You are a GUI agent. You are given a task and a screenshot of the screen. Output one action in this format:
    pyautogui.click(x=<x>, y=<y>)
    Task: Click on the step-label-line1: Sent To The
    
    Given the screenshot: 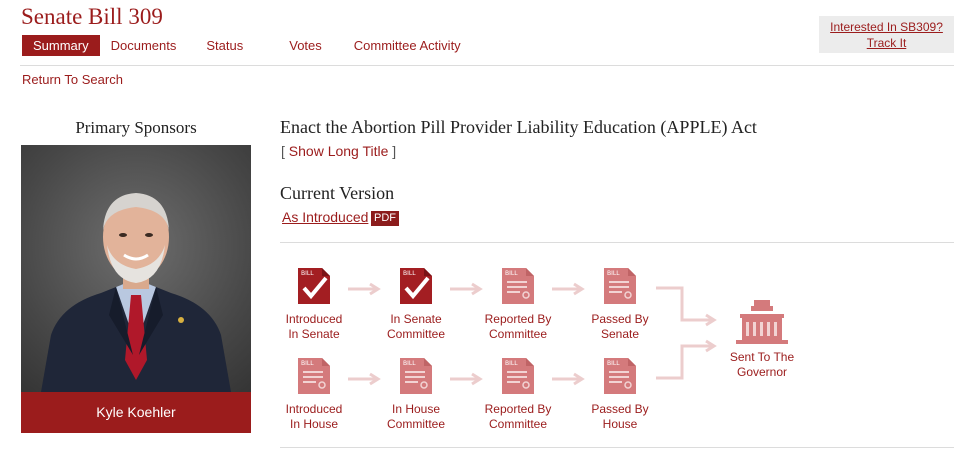 What is the action you would take?
    pyautogui.click(x=762, y=357)
    